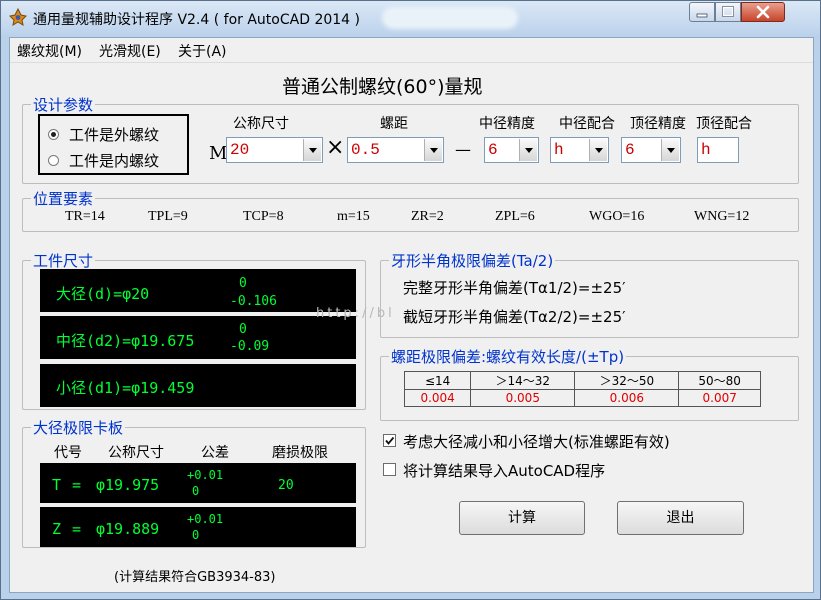 The height and width of the screenshot is (600, 821). What do you see at coordinates (514, 317) in the screenshot?
I see `truncated-profile-deviation: 截短牙形半角偏差(Tα2/2)=±25′` at bounding box center [514, 317].